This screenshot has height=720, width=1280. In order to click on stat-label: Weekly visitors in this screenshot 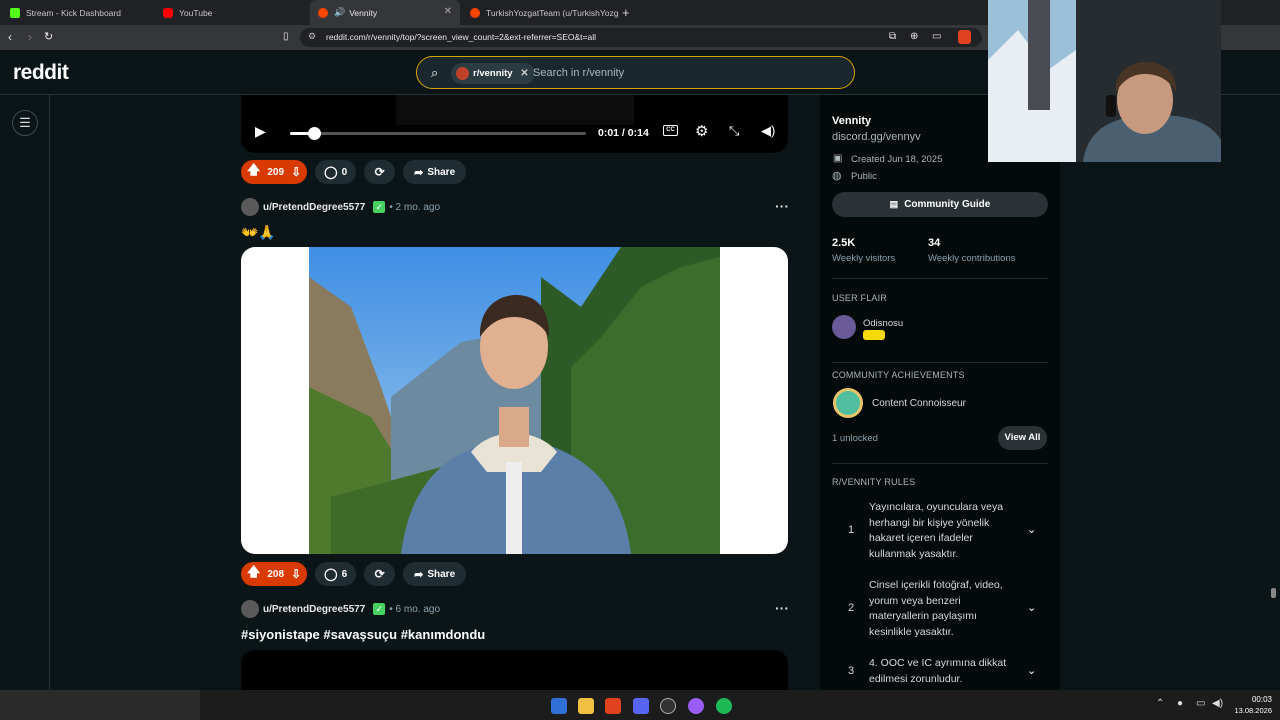, I will do `click(864, 258)`.